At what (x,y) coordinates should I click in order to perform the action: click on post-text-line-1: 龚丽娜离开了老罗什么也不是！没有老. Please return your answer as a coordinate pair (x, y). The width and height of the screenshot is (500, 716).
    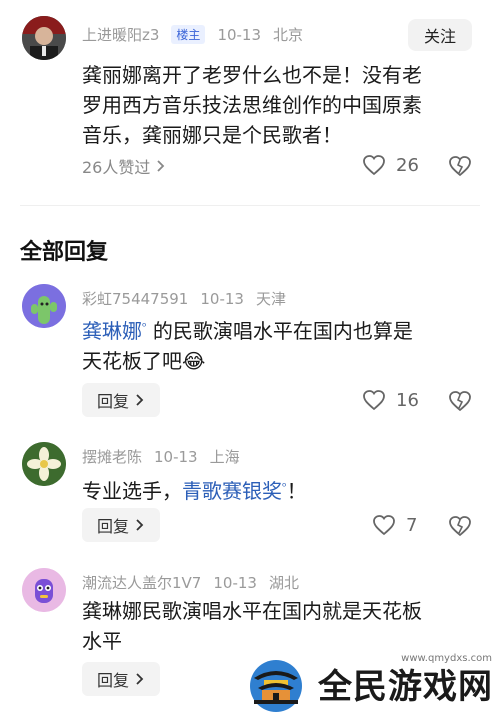
    Looking at the image, I should click on (252, 75).